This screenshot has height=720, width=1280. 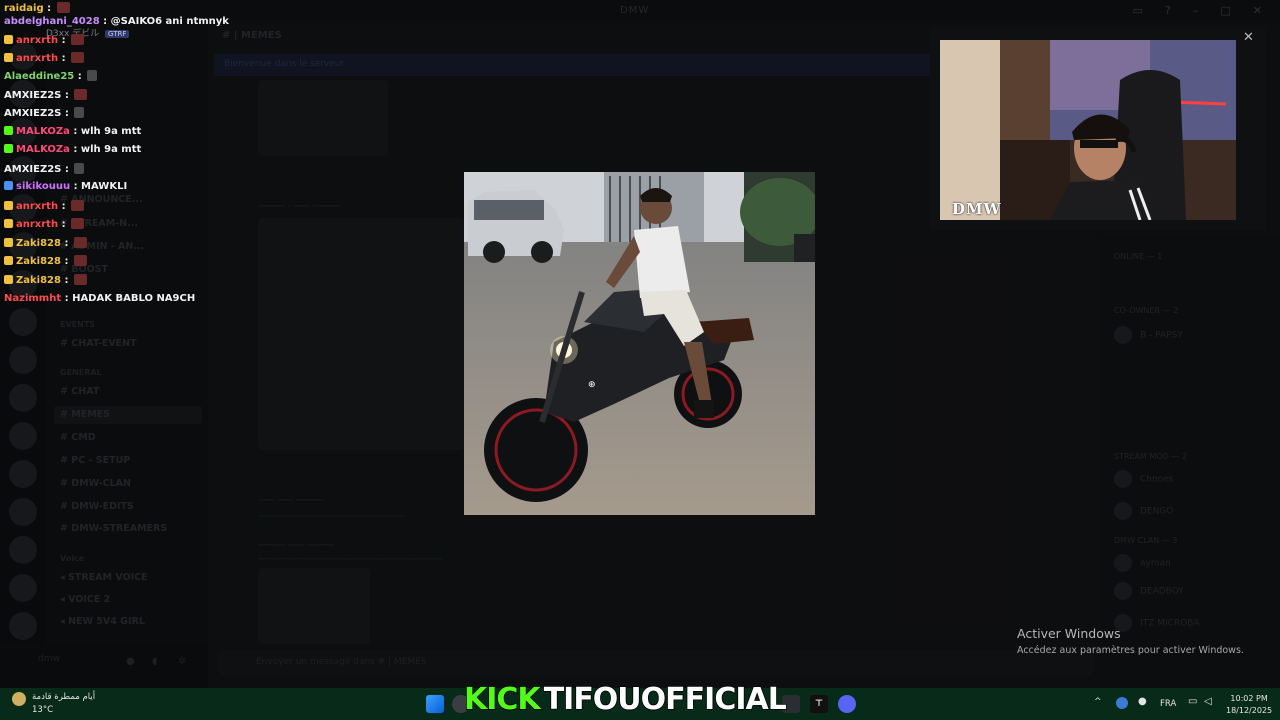 I want to click on clock-date: 18/12/2025, so click(x=1249, y=710).